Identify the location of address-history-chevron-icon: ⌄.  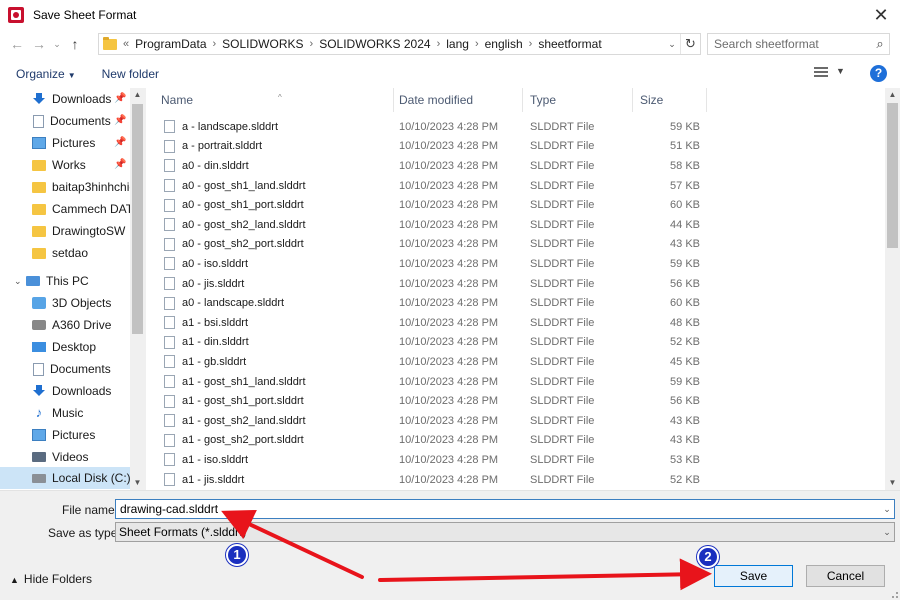
(672, 44).